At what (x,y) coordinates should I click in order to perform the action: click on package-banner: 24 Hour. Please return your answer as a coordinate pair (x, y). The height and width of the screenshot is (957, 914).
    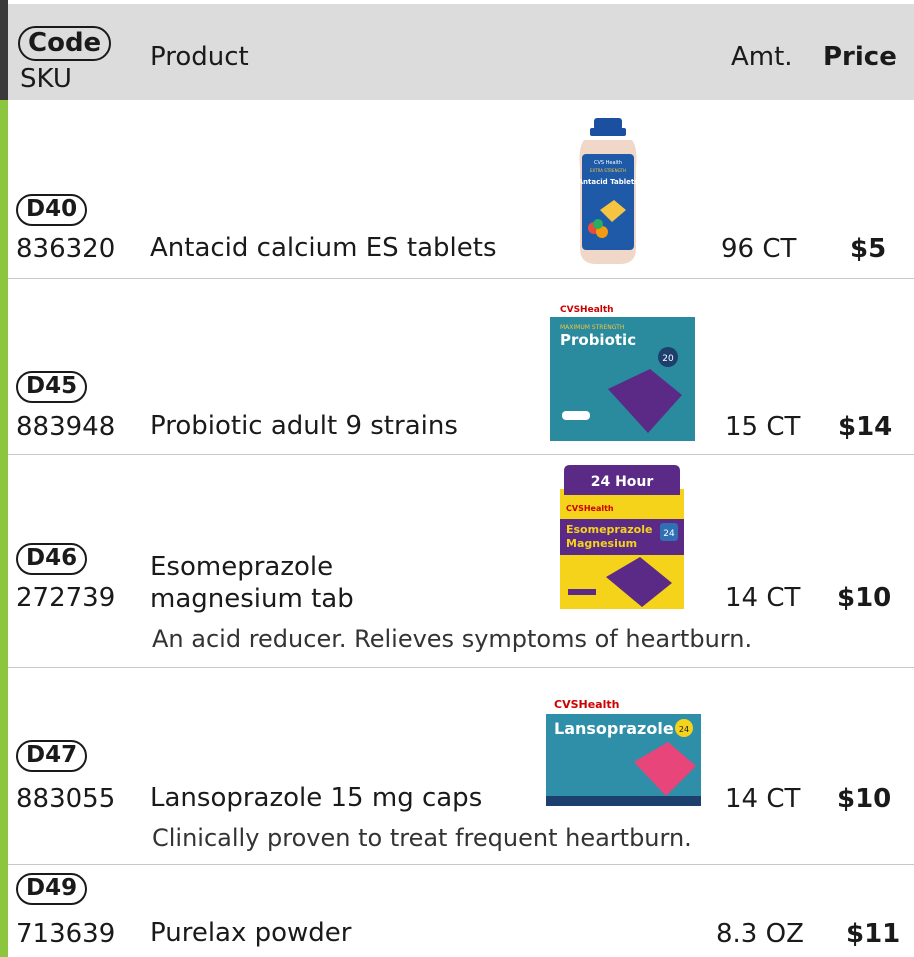
    Looking at the image, I should click on (622, 482).